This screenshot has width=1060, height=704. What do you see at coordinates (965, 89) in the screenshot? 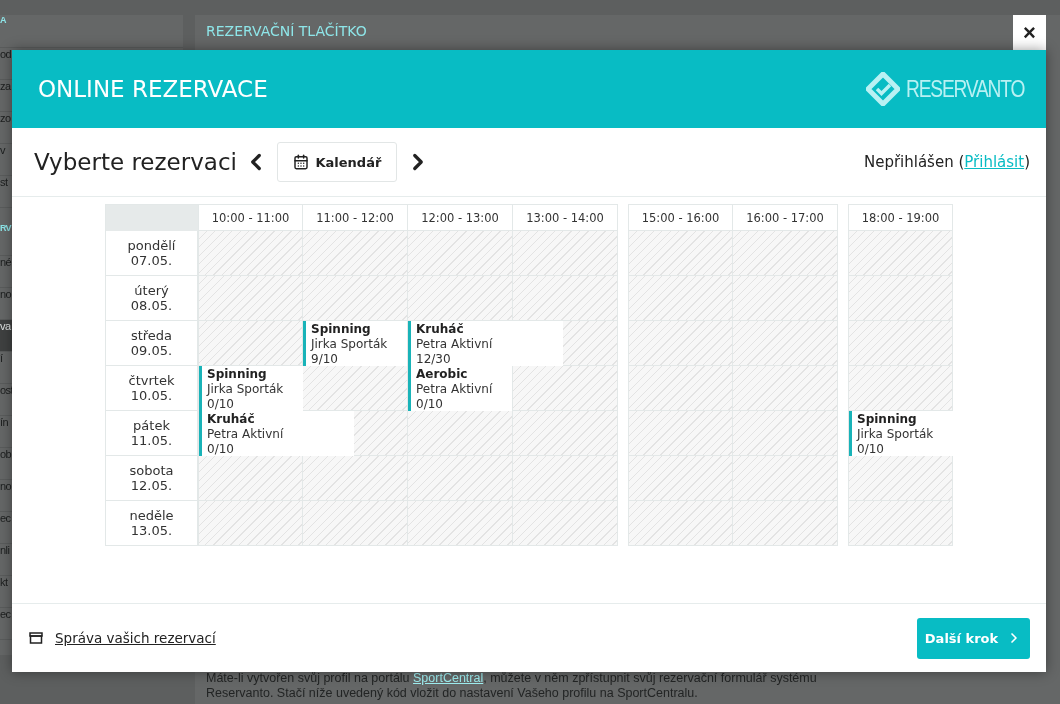
I see `logo-text: RESERVANTO` at bounding box center [965, 89].